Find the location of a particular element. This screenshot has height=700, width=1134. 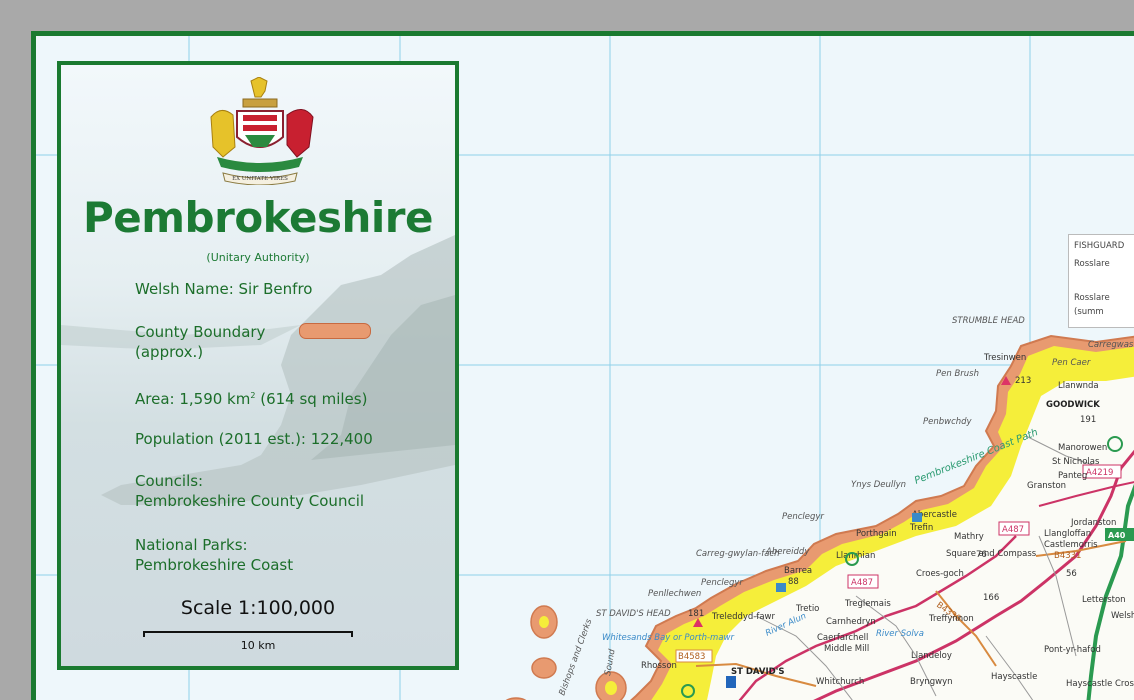

parks-value: Pembrokeshire Coast is located at coordinates (214, 565).